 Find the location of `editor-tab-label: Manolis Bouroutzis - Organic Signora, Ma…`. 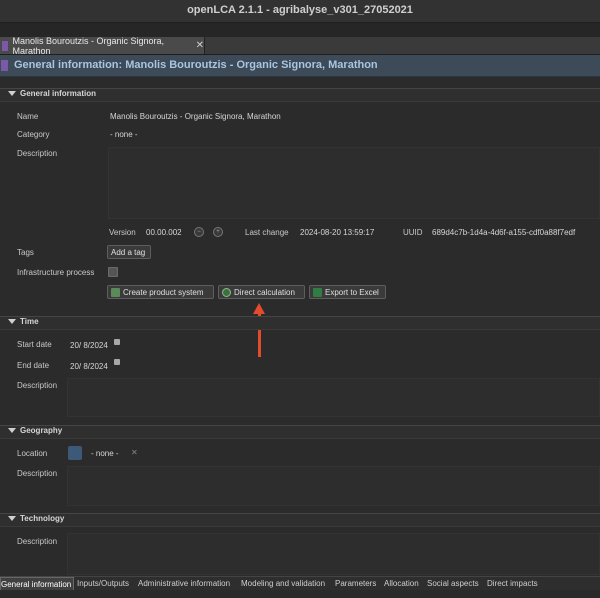

editor-tab-label: Manolis Bouroutzis - Organic Signora, Ma… is located at coordinates (88, 45).